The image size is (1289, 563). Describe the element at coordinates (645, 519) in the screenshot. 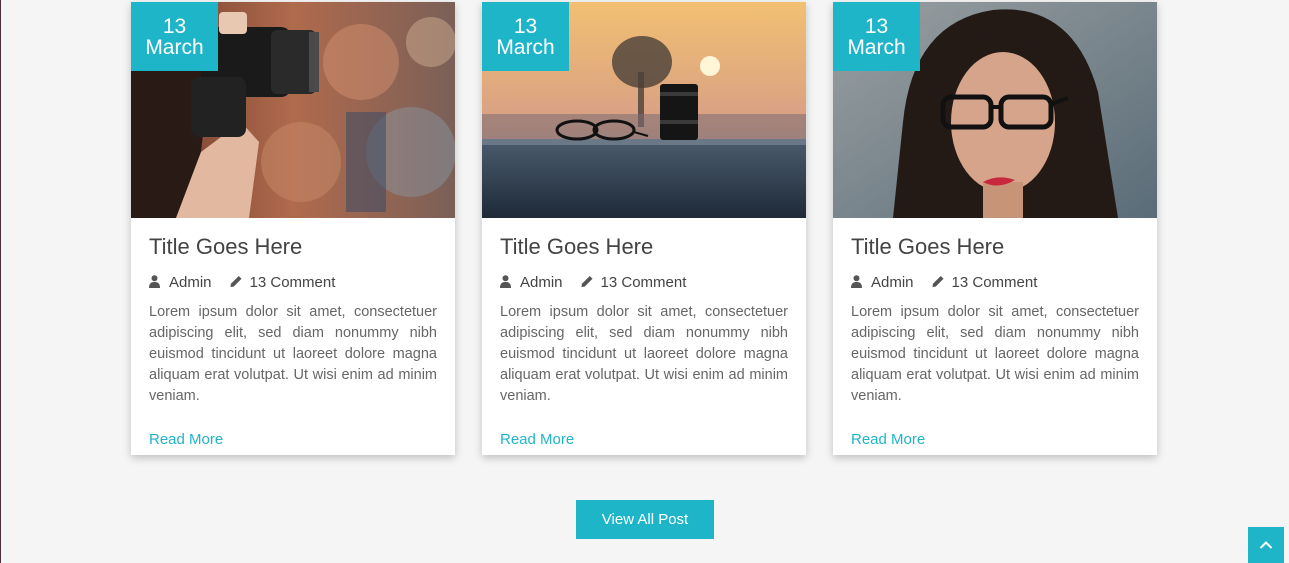

I see `view-all-post-button: View All Post` at that location.